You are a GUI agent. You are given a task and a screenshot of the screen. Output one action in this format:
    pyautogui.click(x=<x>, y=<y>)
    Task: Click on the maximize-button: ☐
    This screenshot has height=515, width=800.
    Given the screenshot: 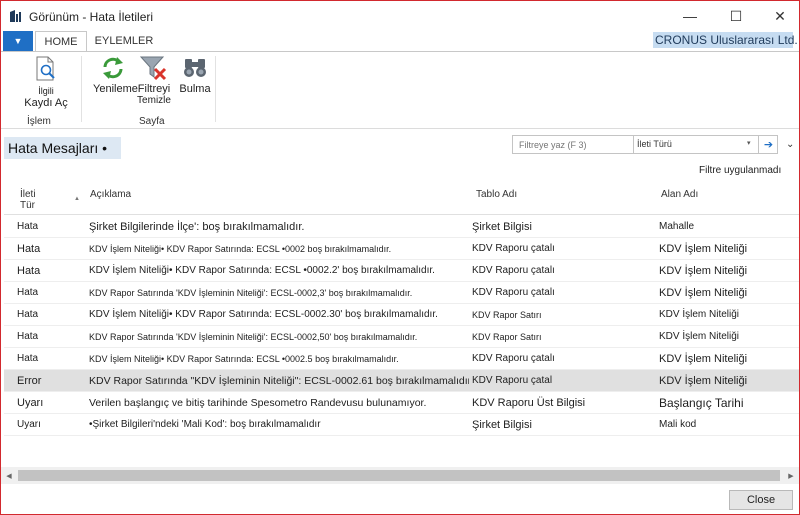 What is the action you would take?
    pyautogui.click(x=736, y=16)
    